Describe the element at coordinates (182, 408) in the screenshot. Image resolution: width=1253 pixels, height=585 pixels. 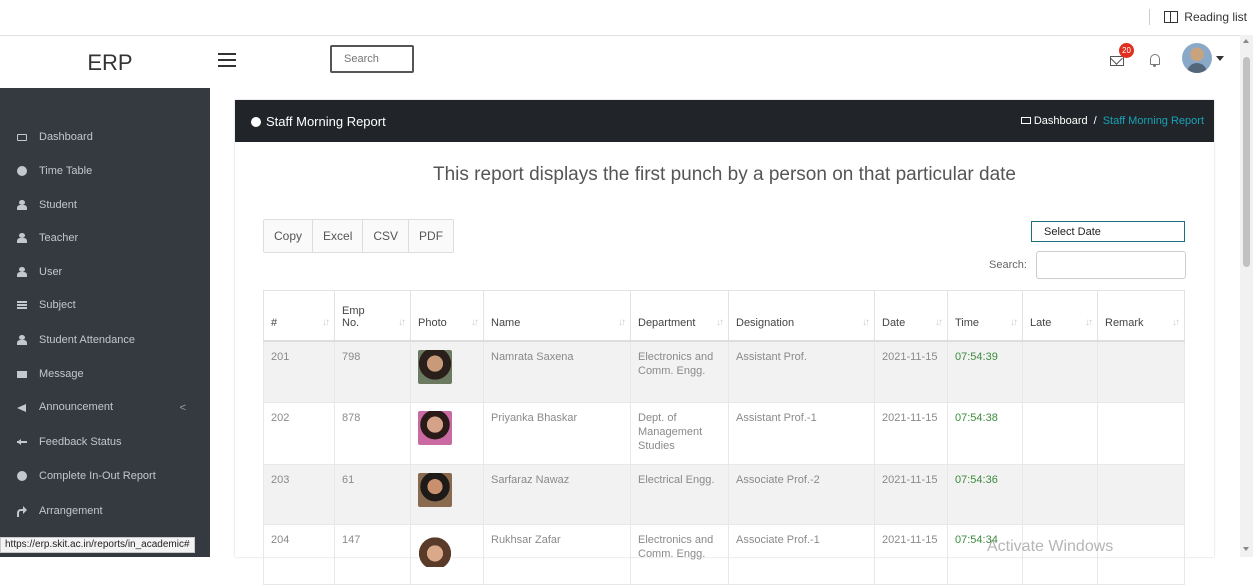
I see `chevron-left-icon: <` at that location.